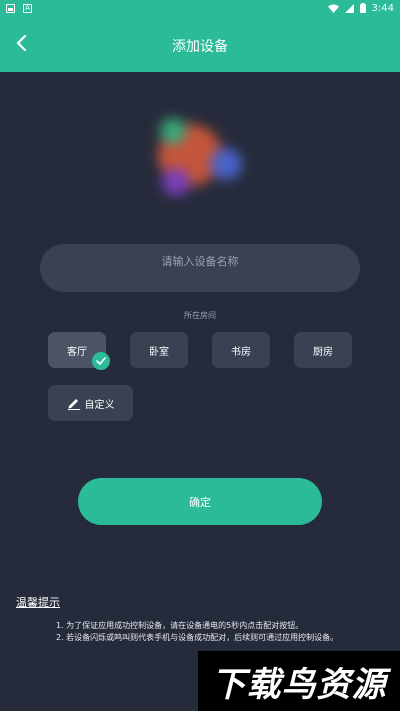 This screenshot has height=711, width=400. What do you see at coordinates (101, 361) in the screenshot?
I see `check-icon` at bounding box center [101, 361].